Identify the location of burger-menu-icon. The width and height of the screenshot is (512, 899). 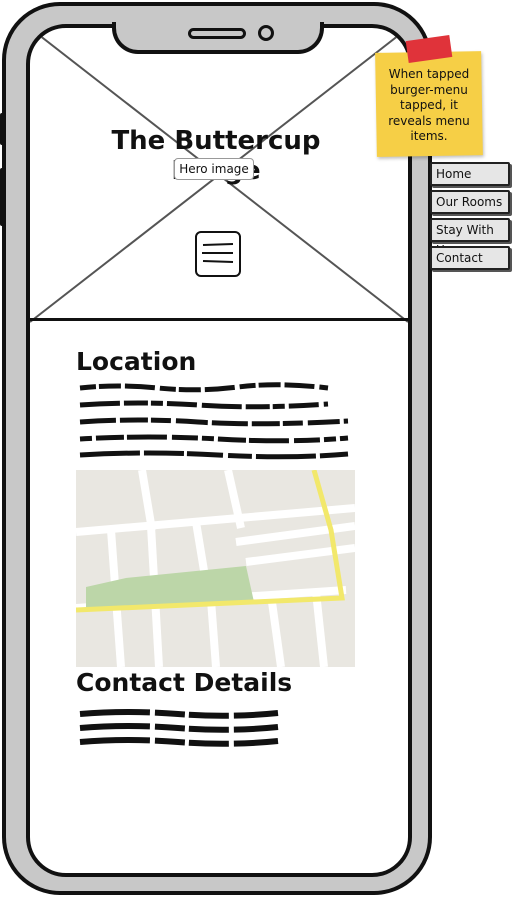
(218, 254).